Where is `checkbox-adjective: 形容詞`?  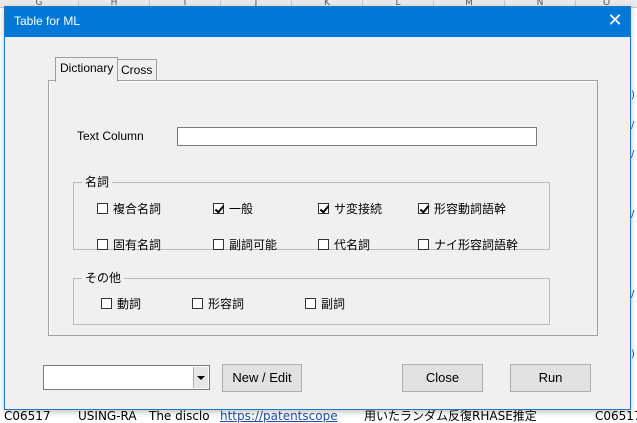
checkbox-adjective: 形容詞 is located at coordinates (218, 303).